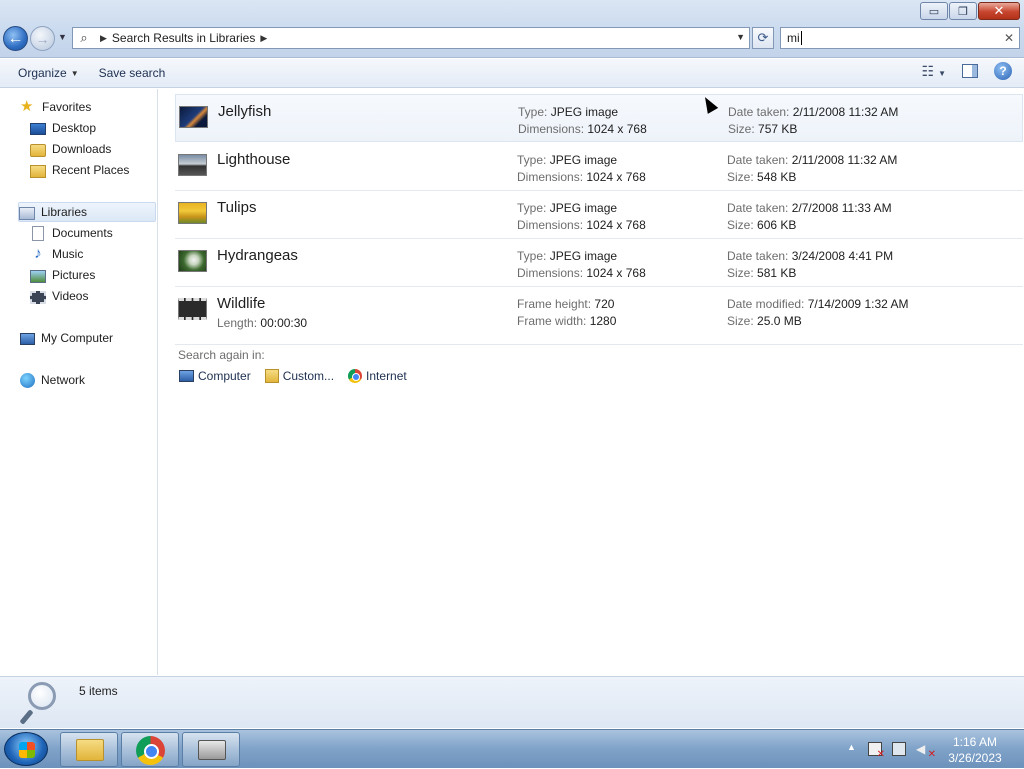  Describe the element at coordinates (254, 159) in the screenshot. I see `file-name: Lighthouse` at that location.